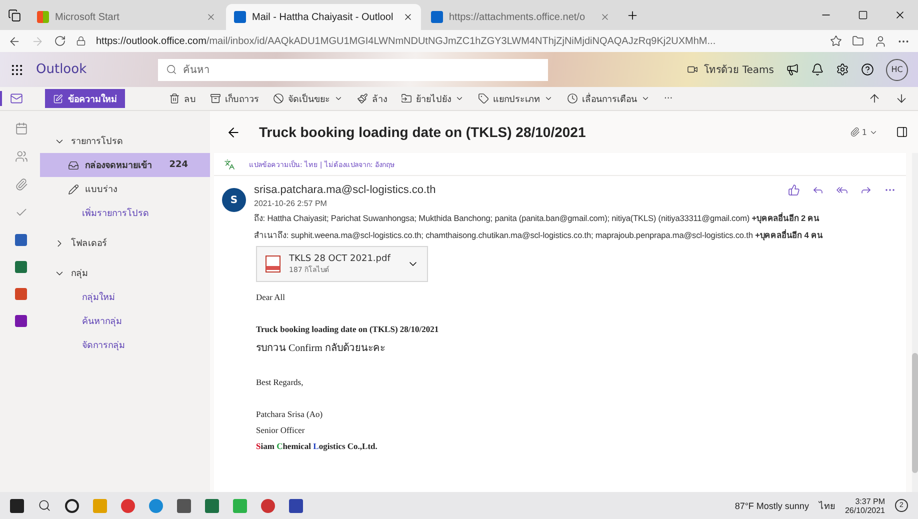 The width and height of the screenshot is (918, 519). I want to click on panel-icon, so click(902, 132).